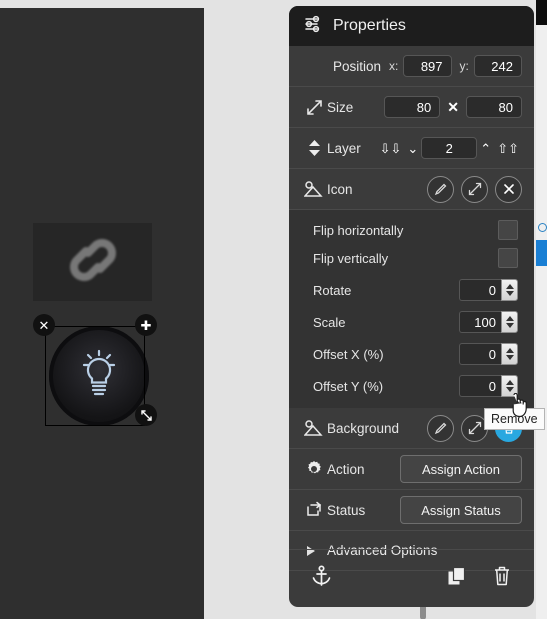  I want to click on handle-add-label: ✚, so click(146, 325).